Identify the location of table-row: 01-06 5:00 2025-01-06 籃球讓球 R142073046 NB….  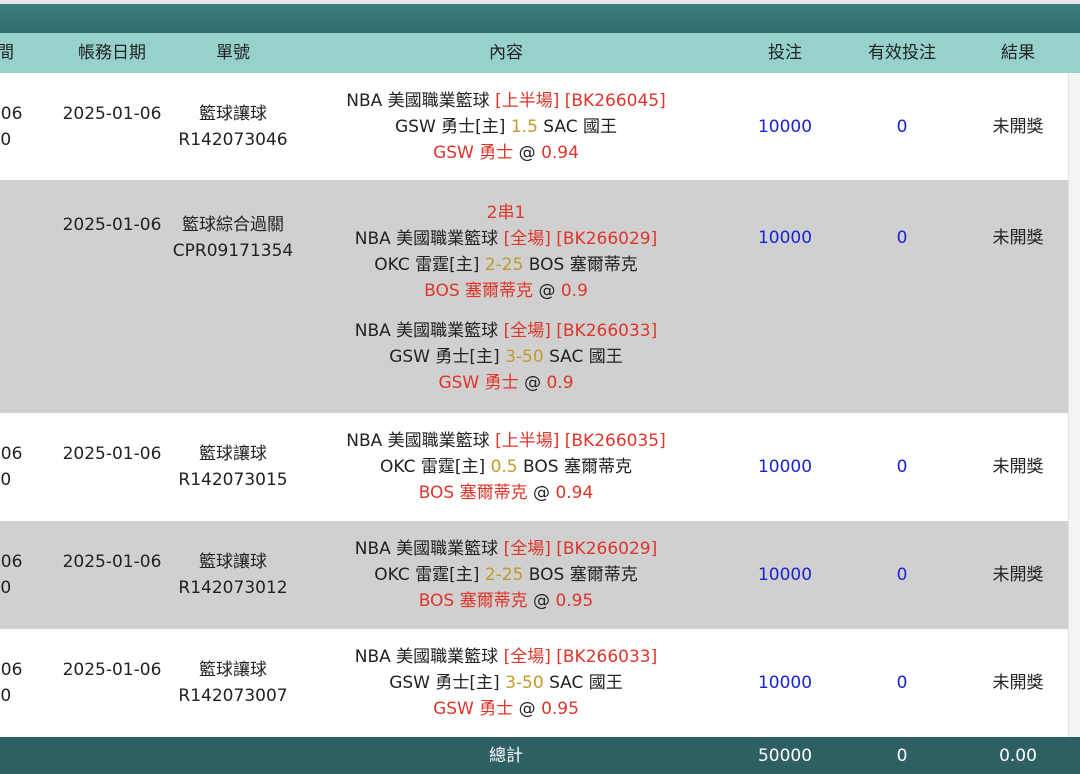
(534, 127).